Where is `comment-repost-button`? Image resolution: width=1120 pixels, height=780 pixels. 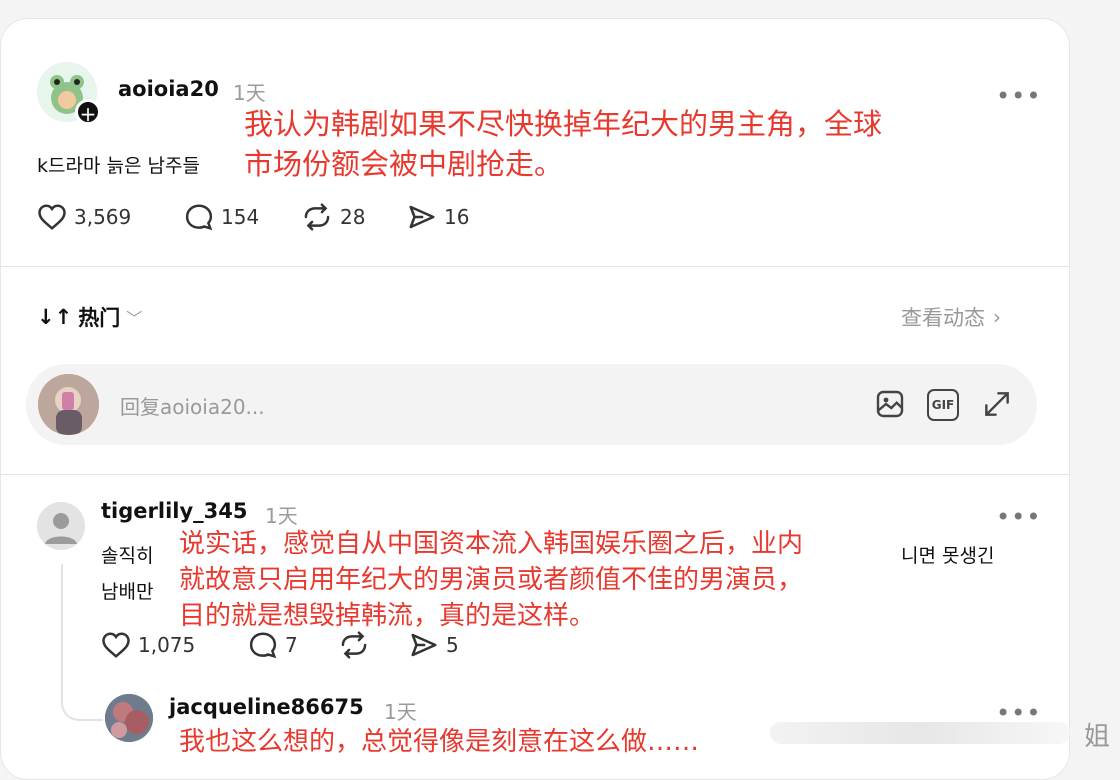 comment-repost-button is located at coordinates (354, 645).